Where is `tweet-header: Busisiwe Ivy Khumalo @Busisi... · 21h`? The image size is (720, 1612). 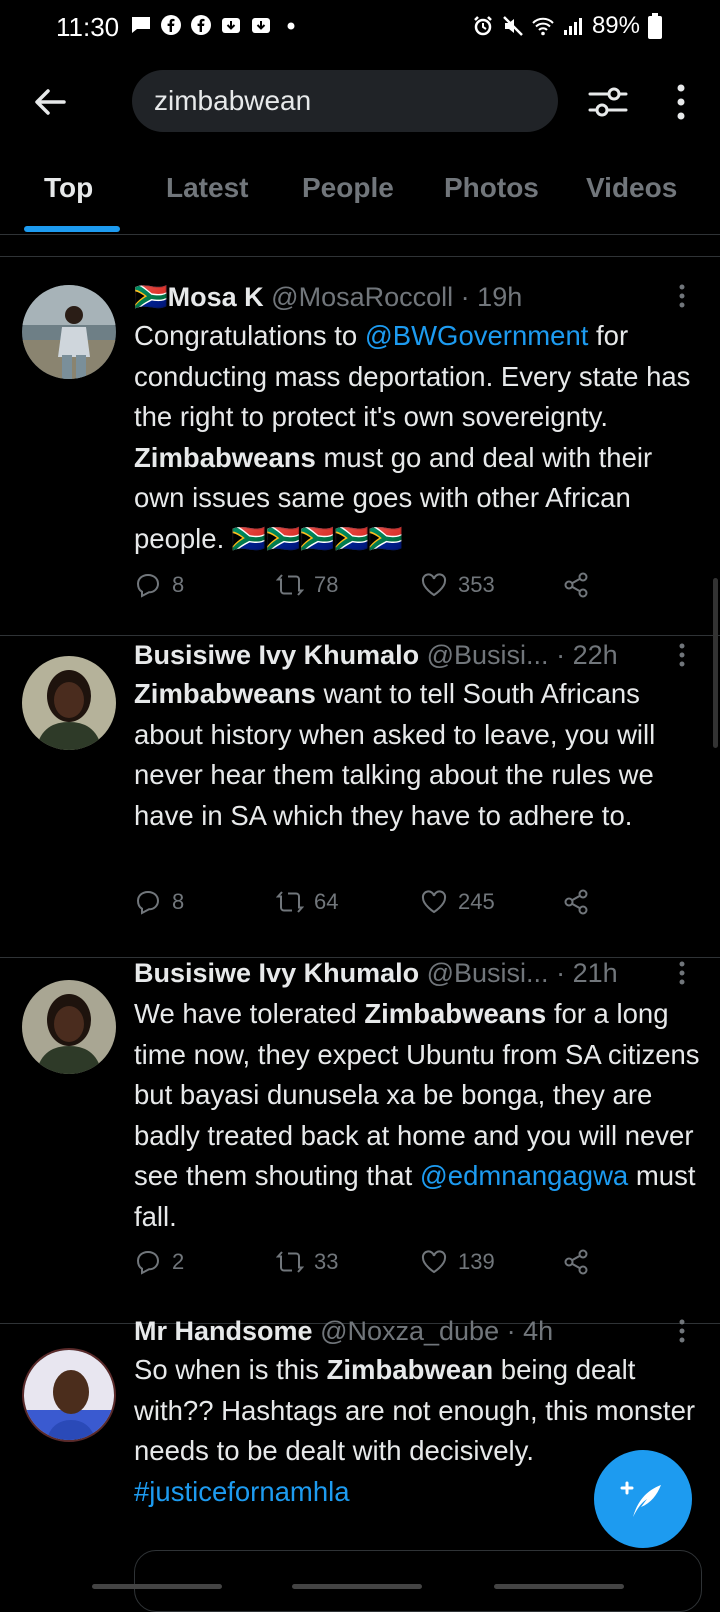
tweet-header: Busisiwe Ivy Khumalo @Busisi... · 21h is located at coordinates (376, 973).